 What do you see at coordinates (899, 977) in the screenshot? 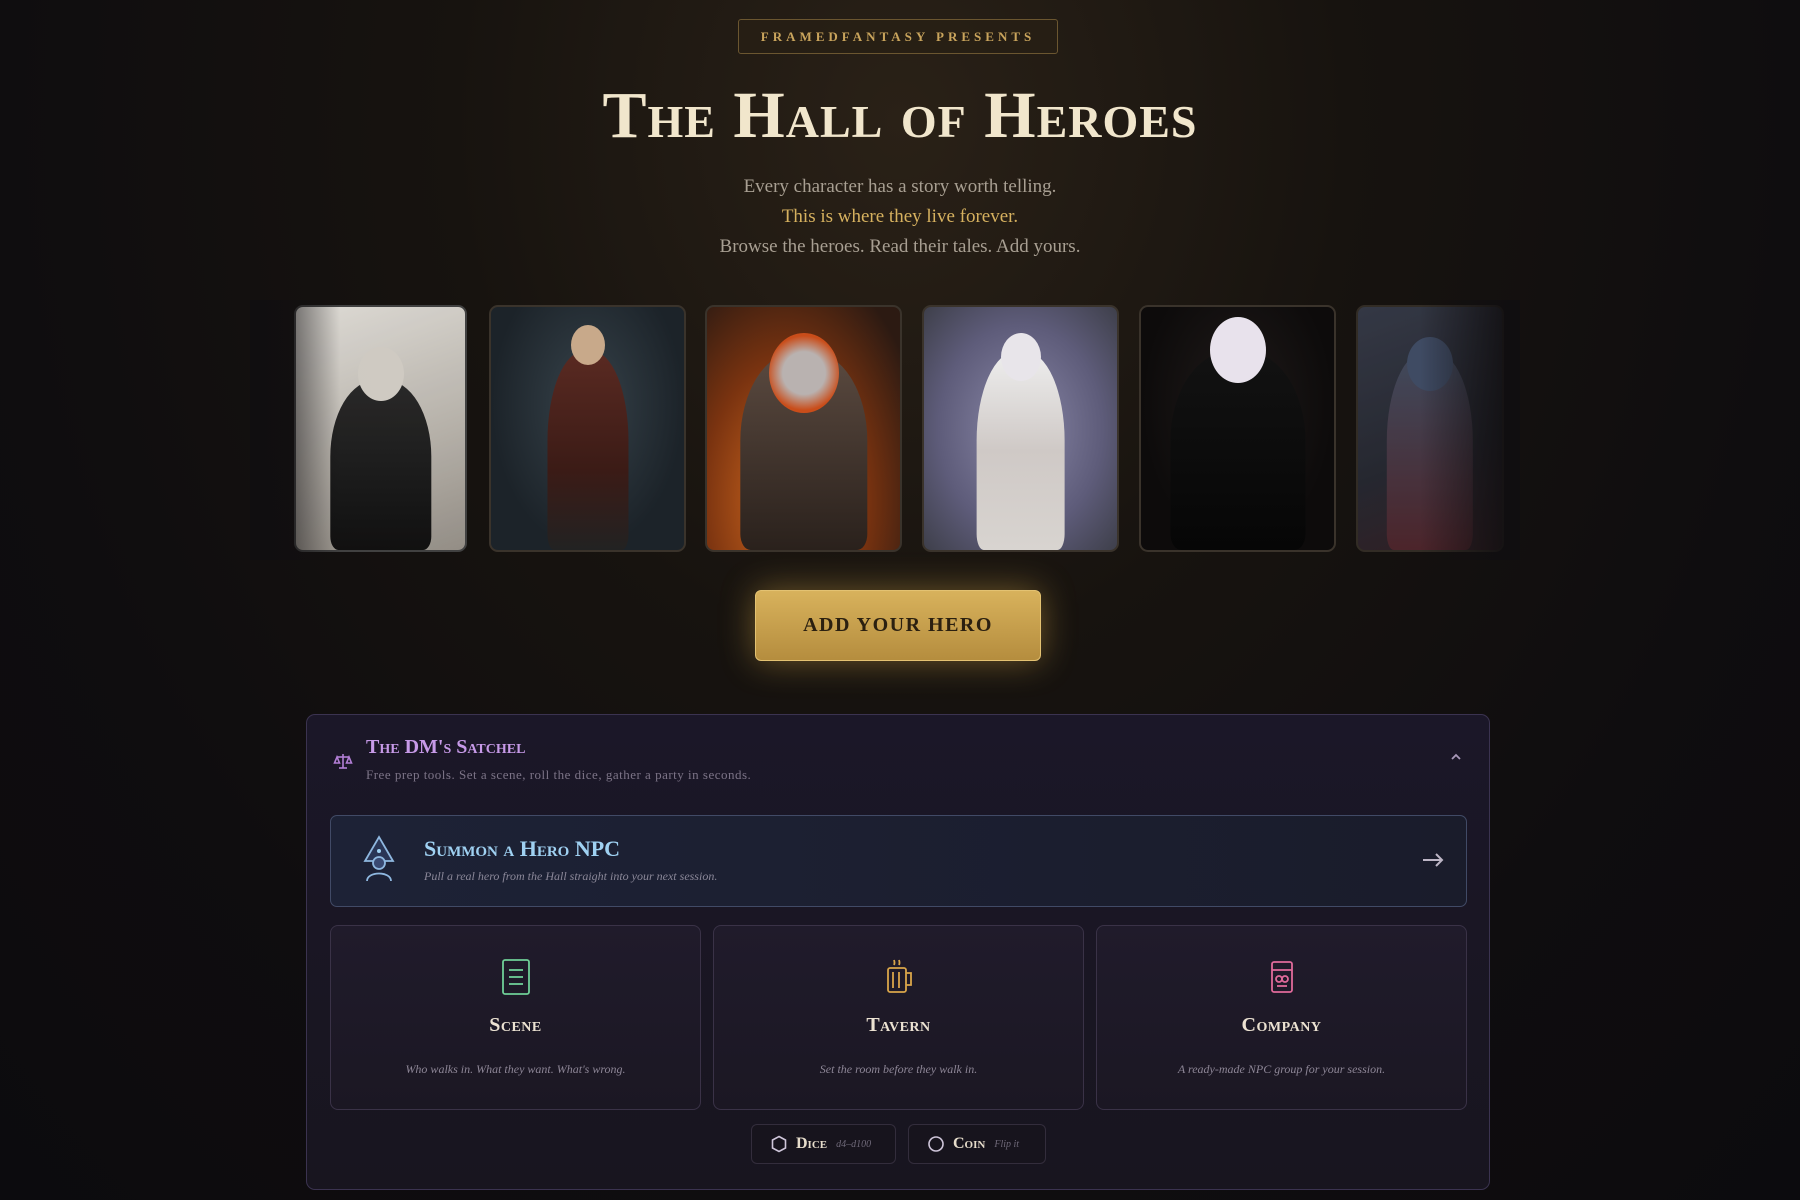
I see `mug-icon` at bounding box center [899, 977].